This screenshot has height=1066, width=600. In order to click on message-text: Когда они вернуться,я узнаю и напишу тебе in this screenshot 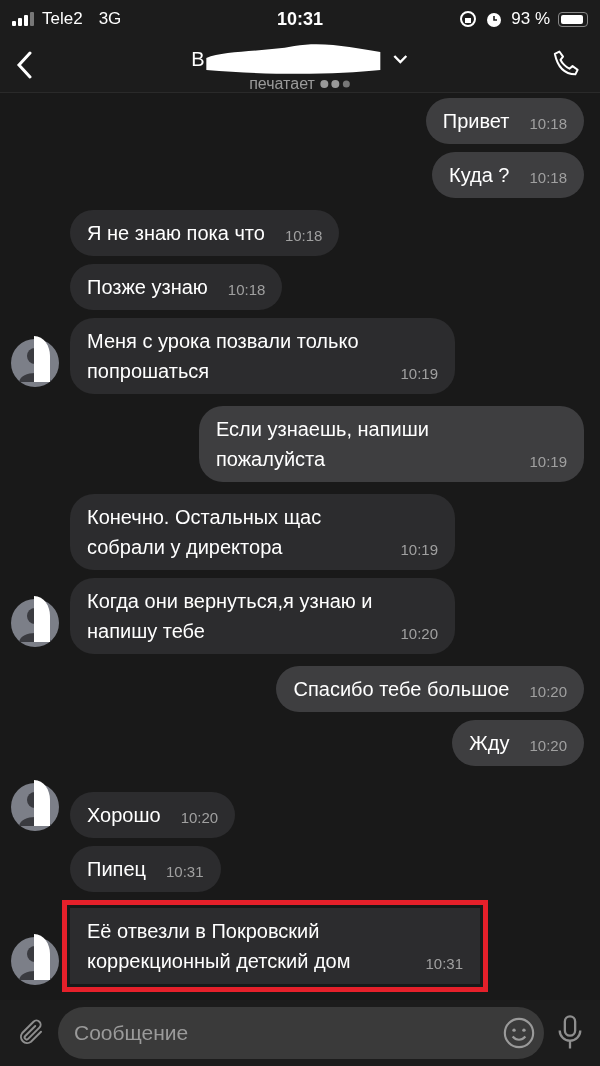, I will do `click(230, 616)`.